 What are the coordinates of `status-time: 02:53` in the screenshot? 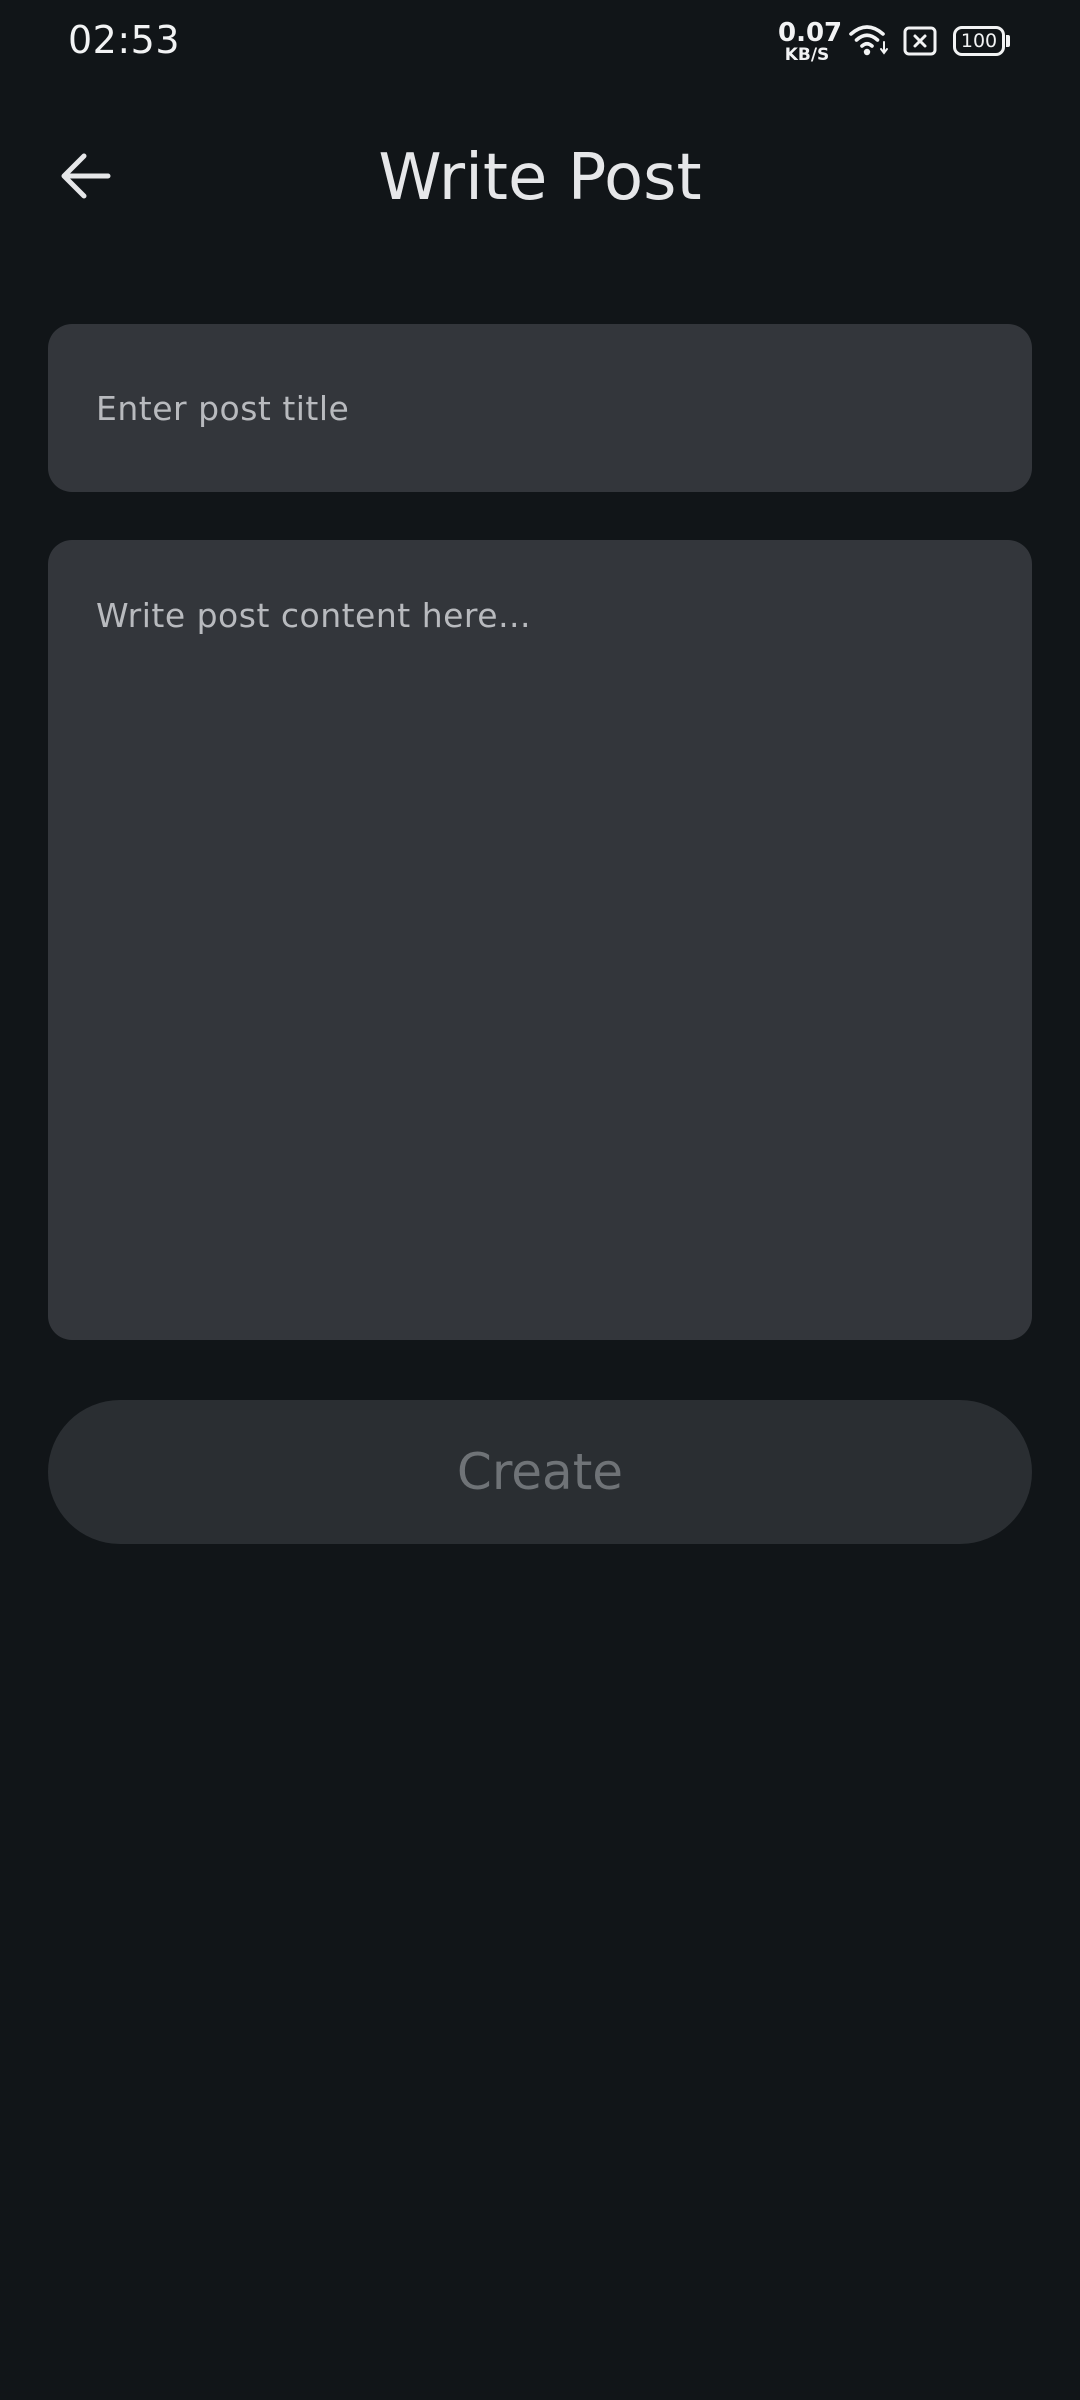 It's located at (124, 40).